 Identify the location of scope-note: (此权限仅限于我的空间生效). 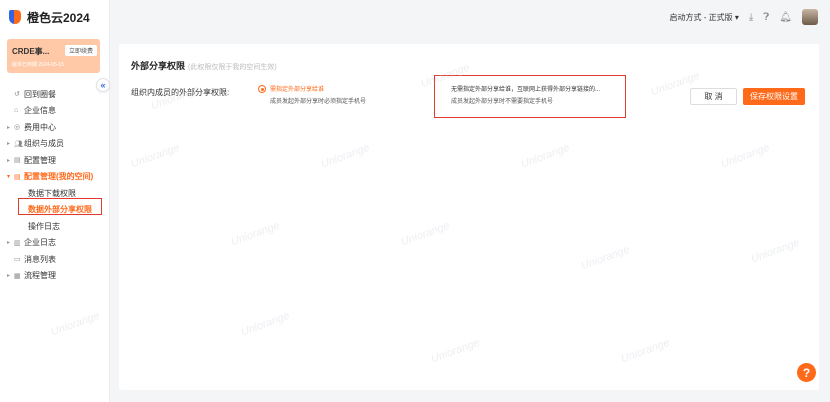
(232, 67).